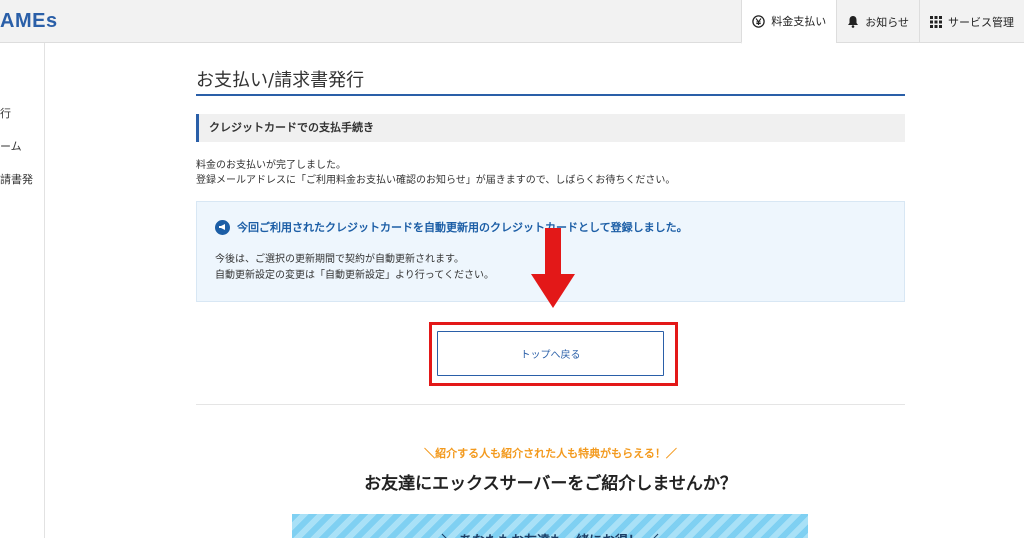 The image size is (1024, 538). I want to click on info-box-line: 自動更新設定の変更は「自動更新設定」より行ってください。, so click(354, 275).